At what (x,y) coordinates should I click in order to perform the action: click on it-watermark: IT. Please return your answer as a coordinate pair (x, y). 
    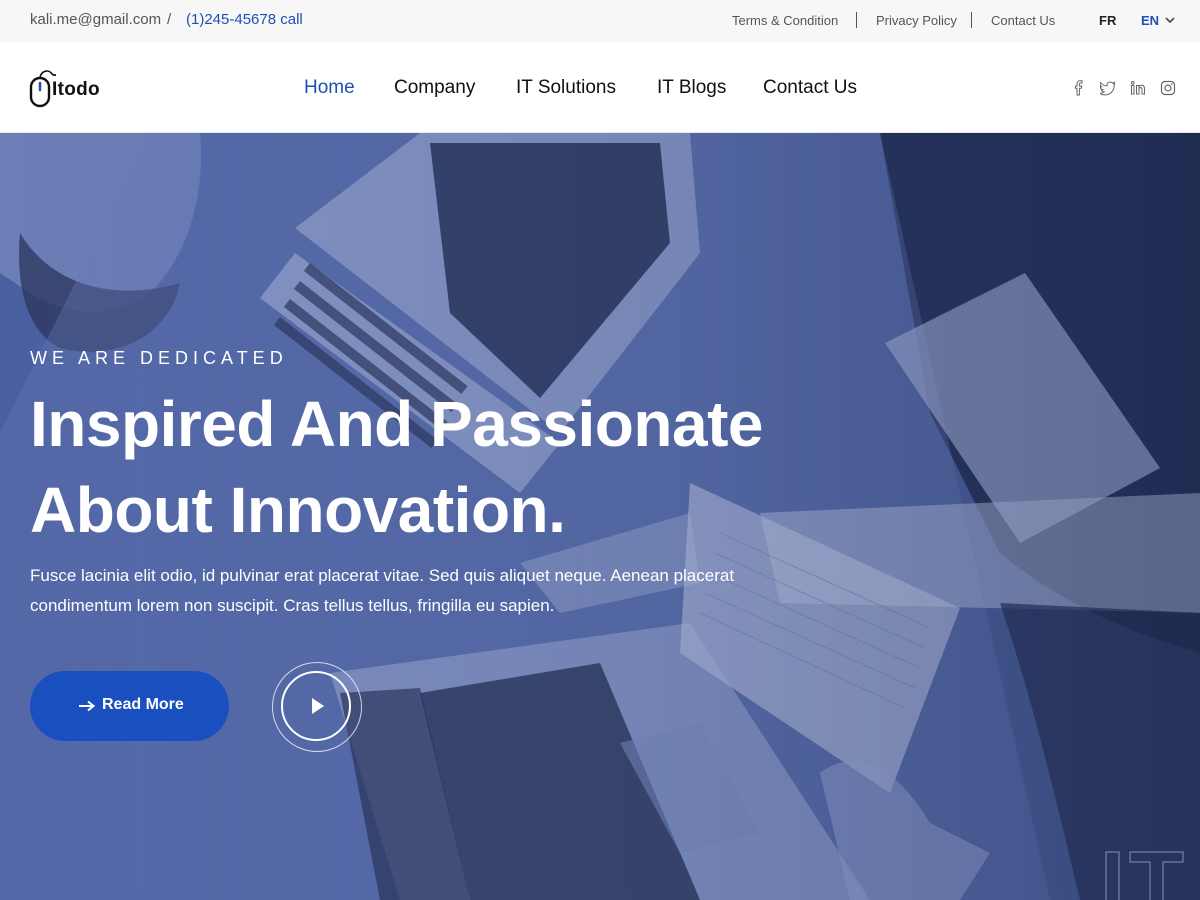
    Looking at the image, I should click on (1144, 867).